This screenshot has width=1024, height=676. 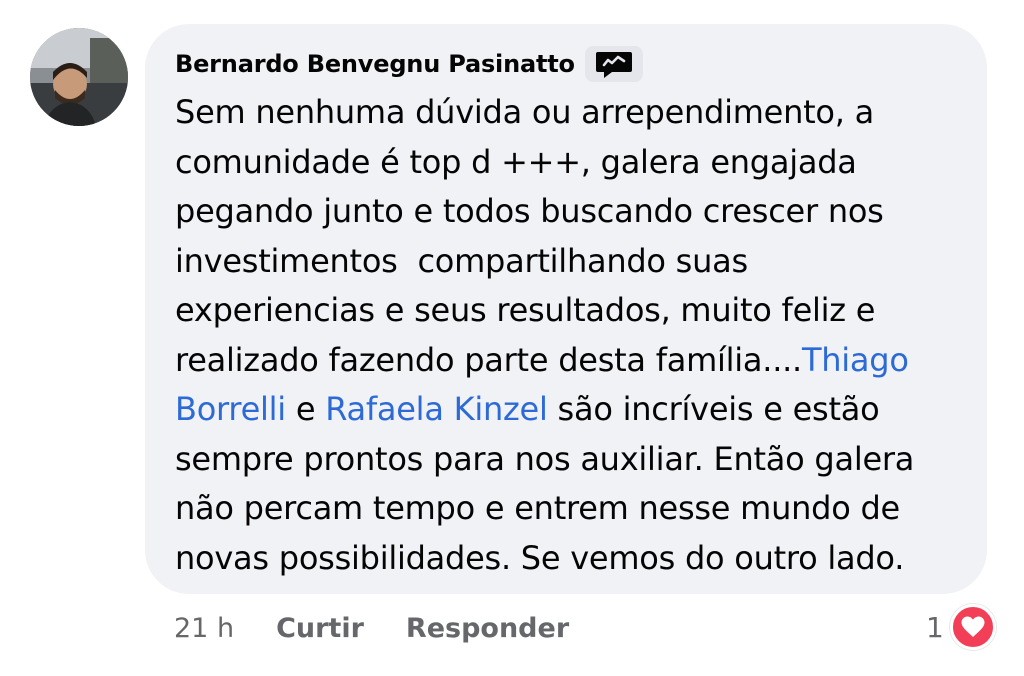 What do you see at coordinates (713, 409) in the screenshot?
I see `comment-text-segment: são incríveis e estão` at bounding box center [713, 409].